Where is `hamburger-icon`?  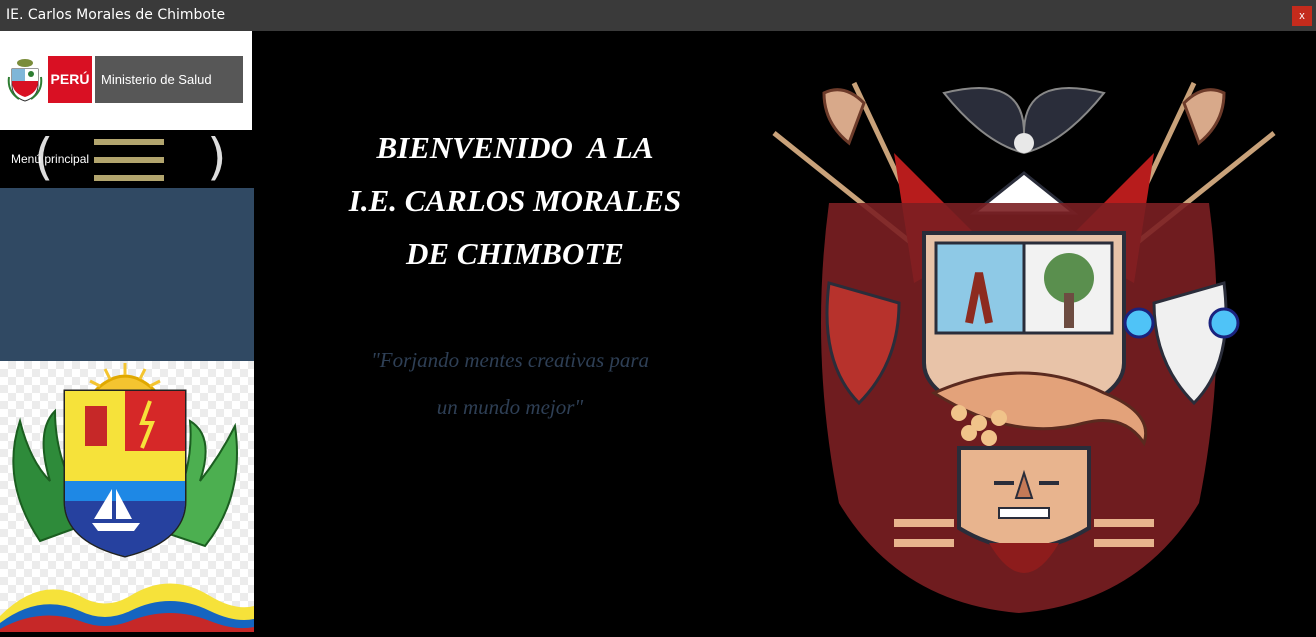 hamburger-icon is located at coordinates (129, 160).